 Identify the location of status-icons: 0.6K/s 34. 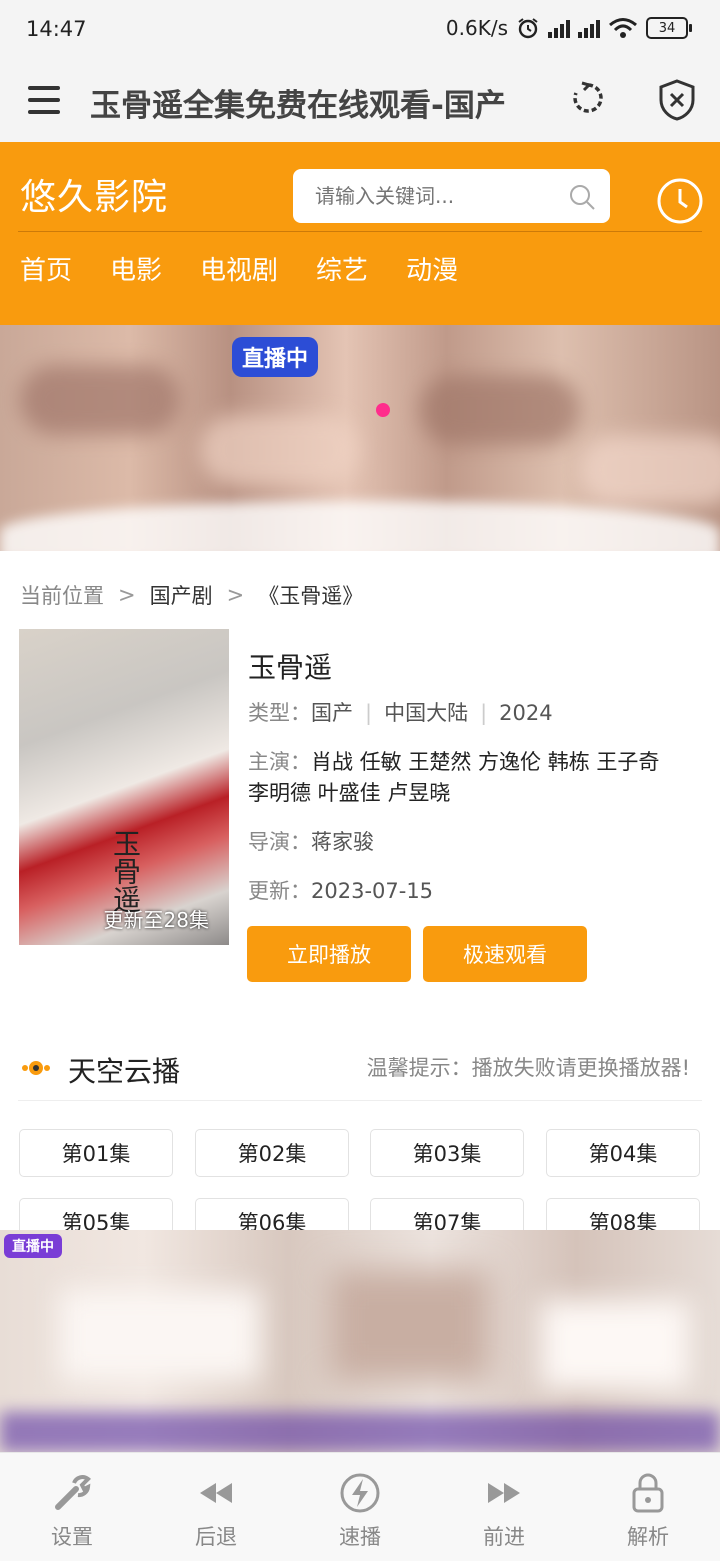
(568, 28).